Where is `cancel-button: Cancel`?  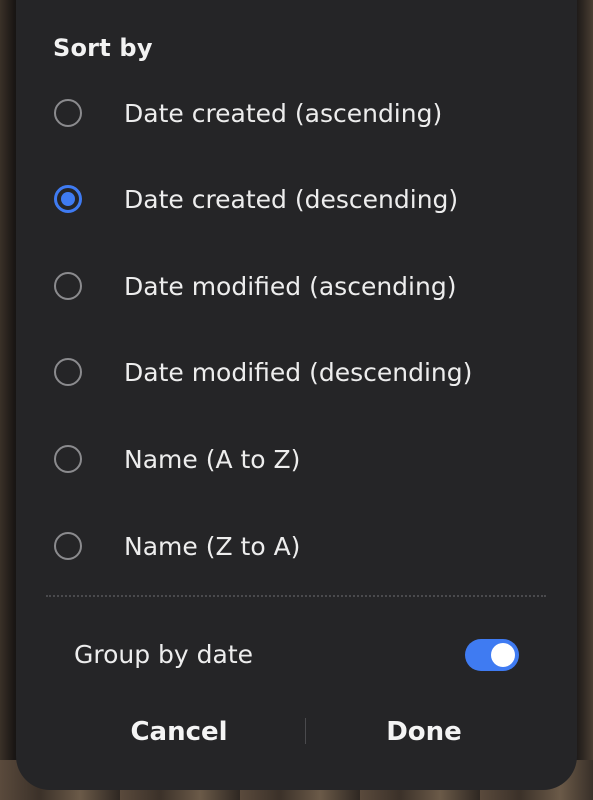 cancel-button: Cancel is located at coordinates (179, 732).